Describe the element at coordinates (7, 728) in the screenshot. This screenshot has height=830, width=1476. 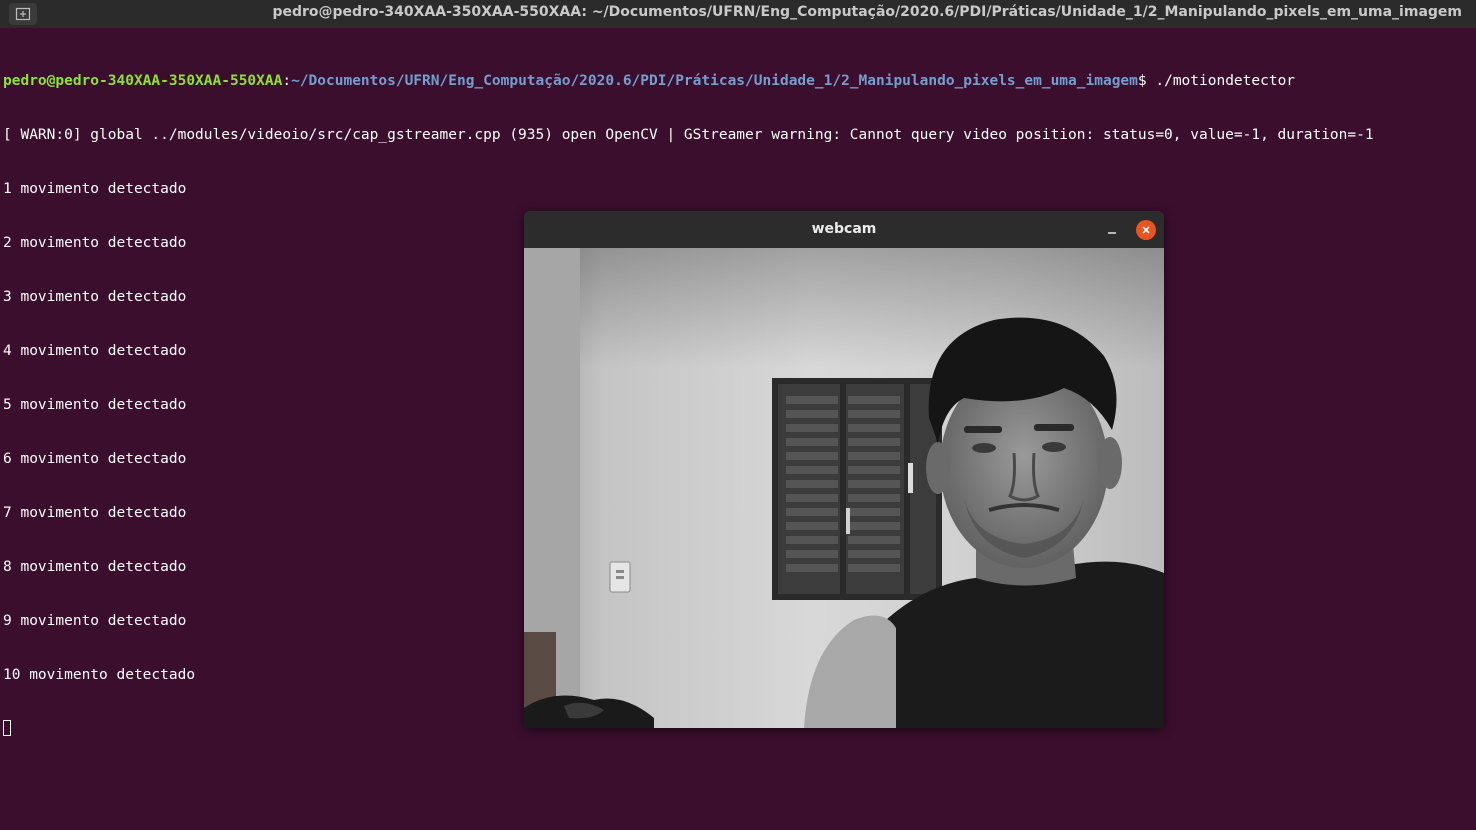
I see `terminal-cursor` at that location.